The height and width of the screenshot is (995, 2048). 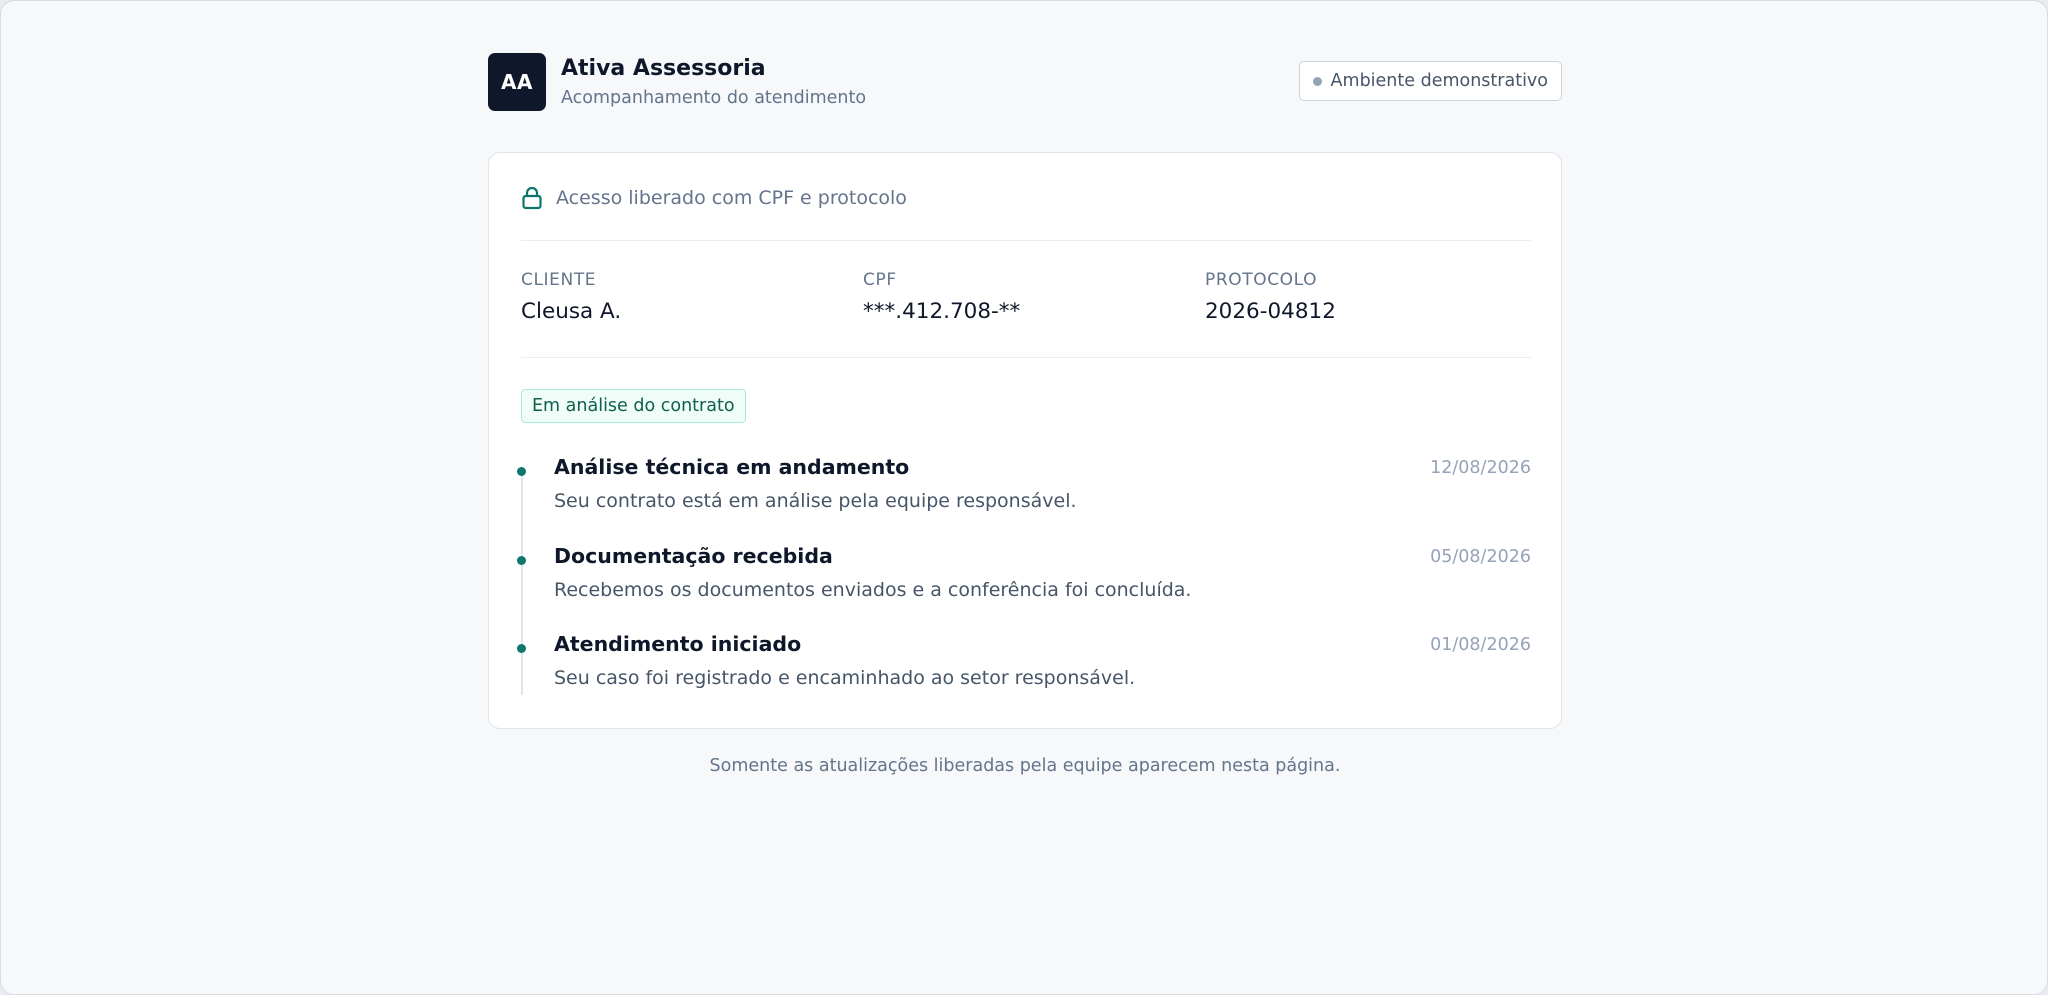 I want to click on timeline-title: Documentação recebida, so click(x=693, y=556).